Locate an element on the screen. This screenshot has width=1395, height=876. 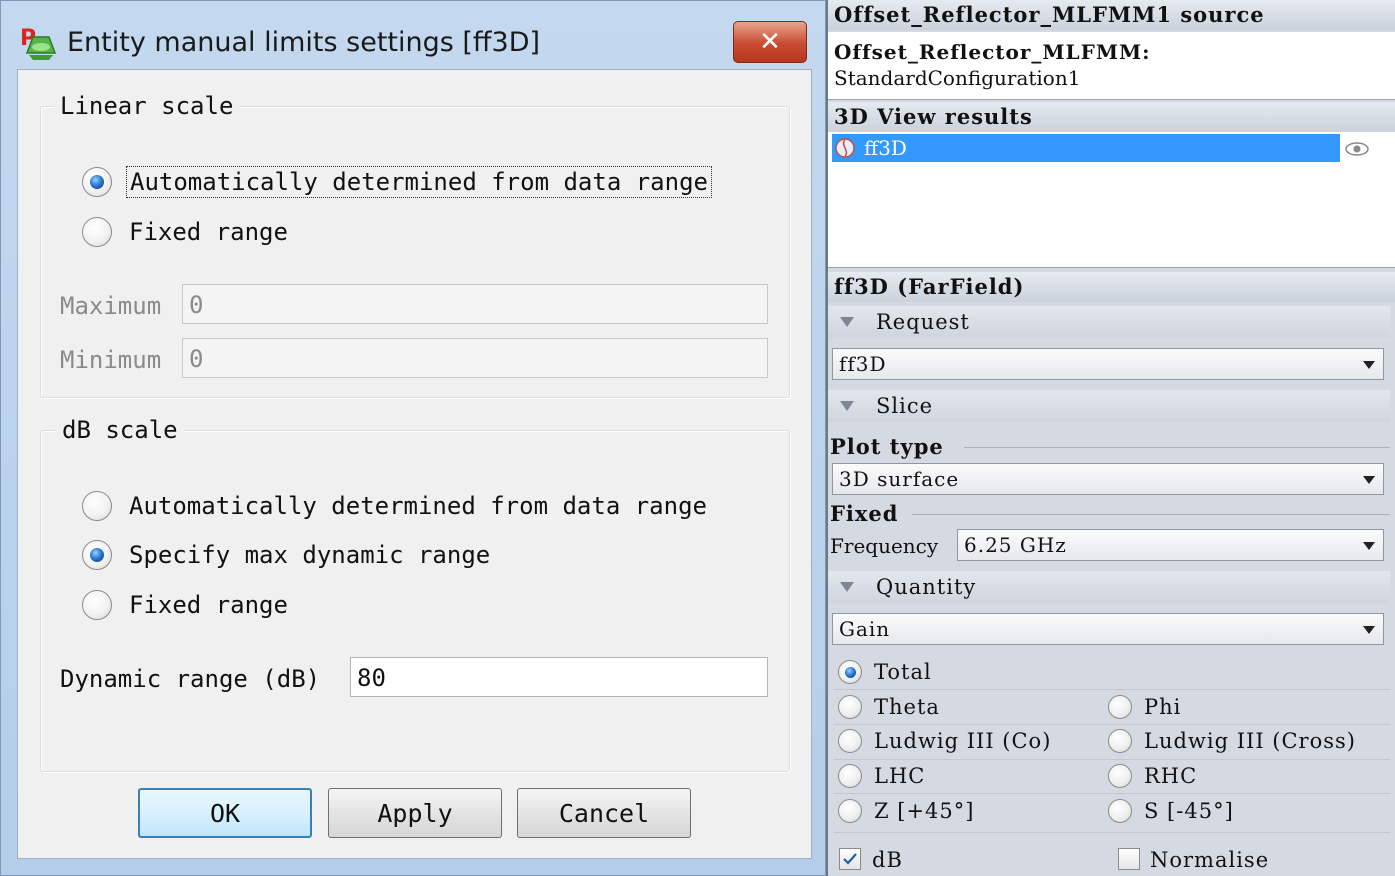
total-option: Total is located at coordinates (885, 672).